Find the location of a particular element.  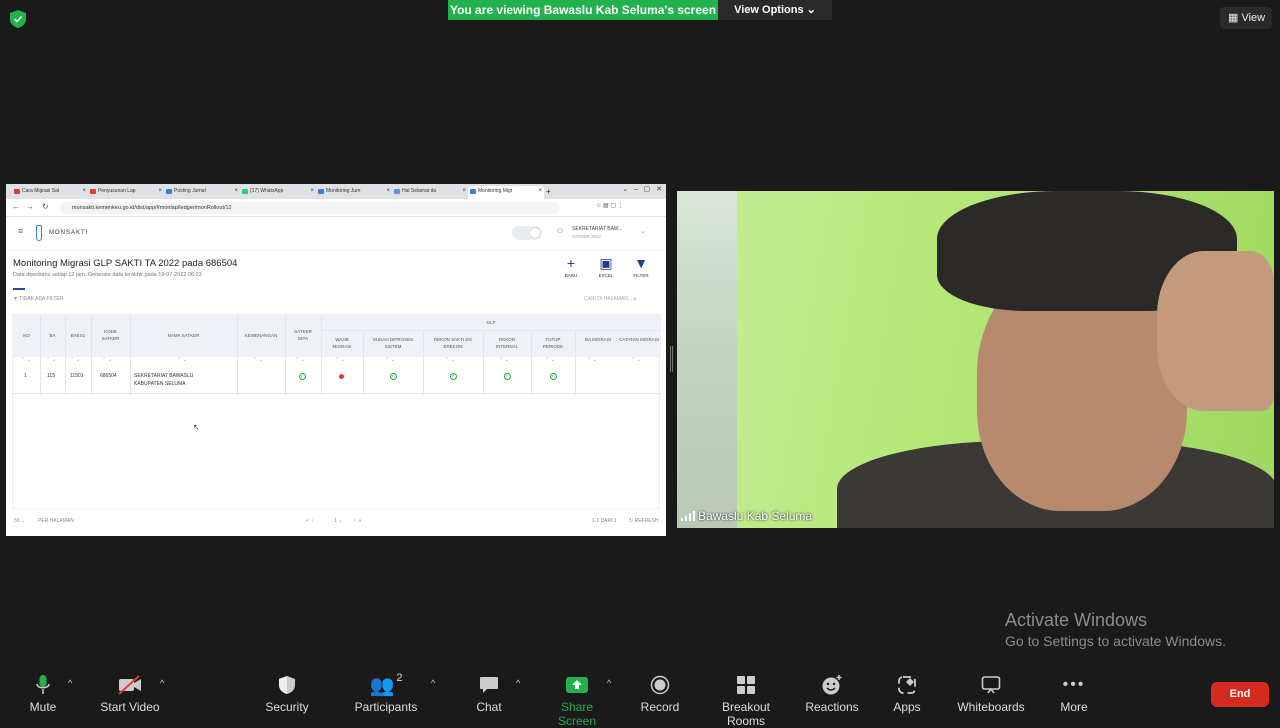

browser-tab: Hal Selamat da × is located at coordinates (430, 192).